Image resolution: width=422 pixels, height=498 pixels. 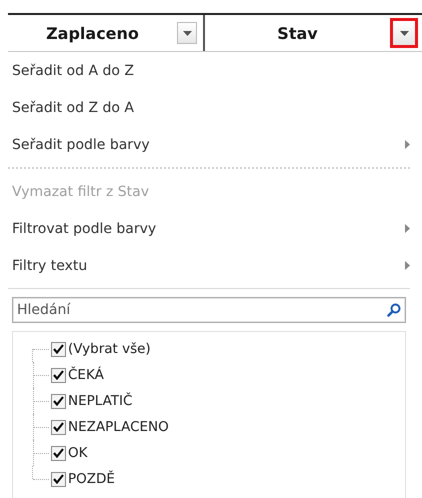 I want to click on menu-item: Filtry textu, so click(x=209, y=265).